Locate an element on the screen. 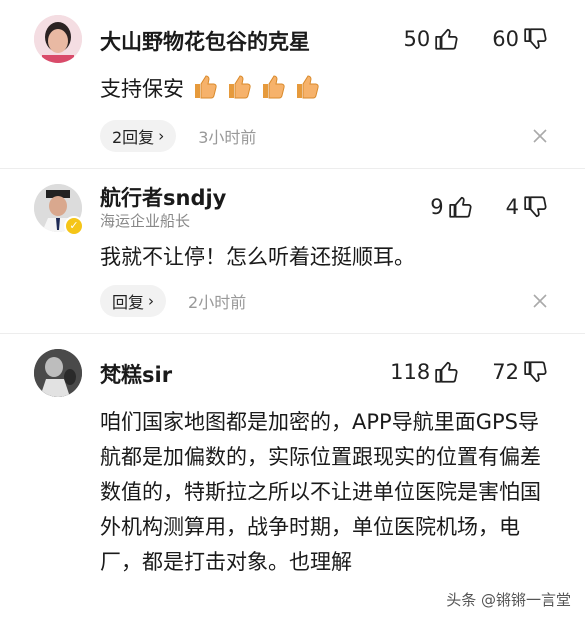 This screenshot has height=622, width=585. vote-group: 9 4 is located at coordinates (489, 207).